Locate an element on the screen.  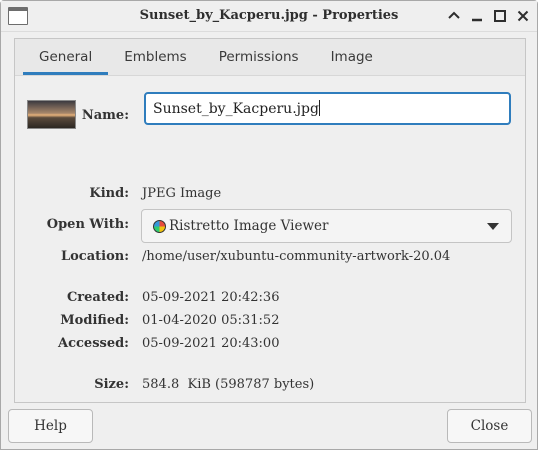
created-label: Created: is located at coordinates (97, 297).